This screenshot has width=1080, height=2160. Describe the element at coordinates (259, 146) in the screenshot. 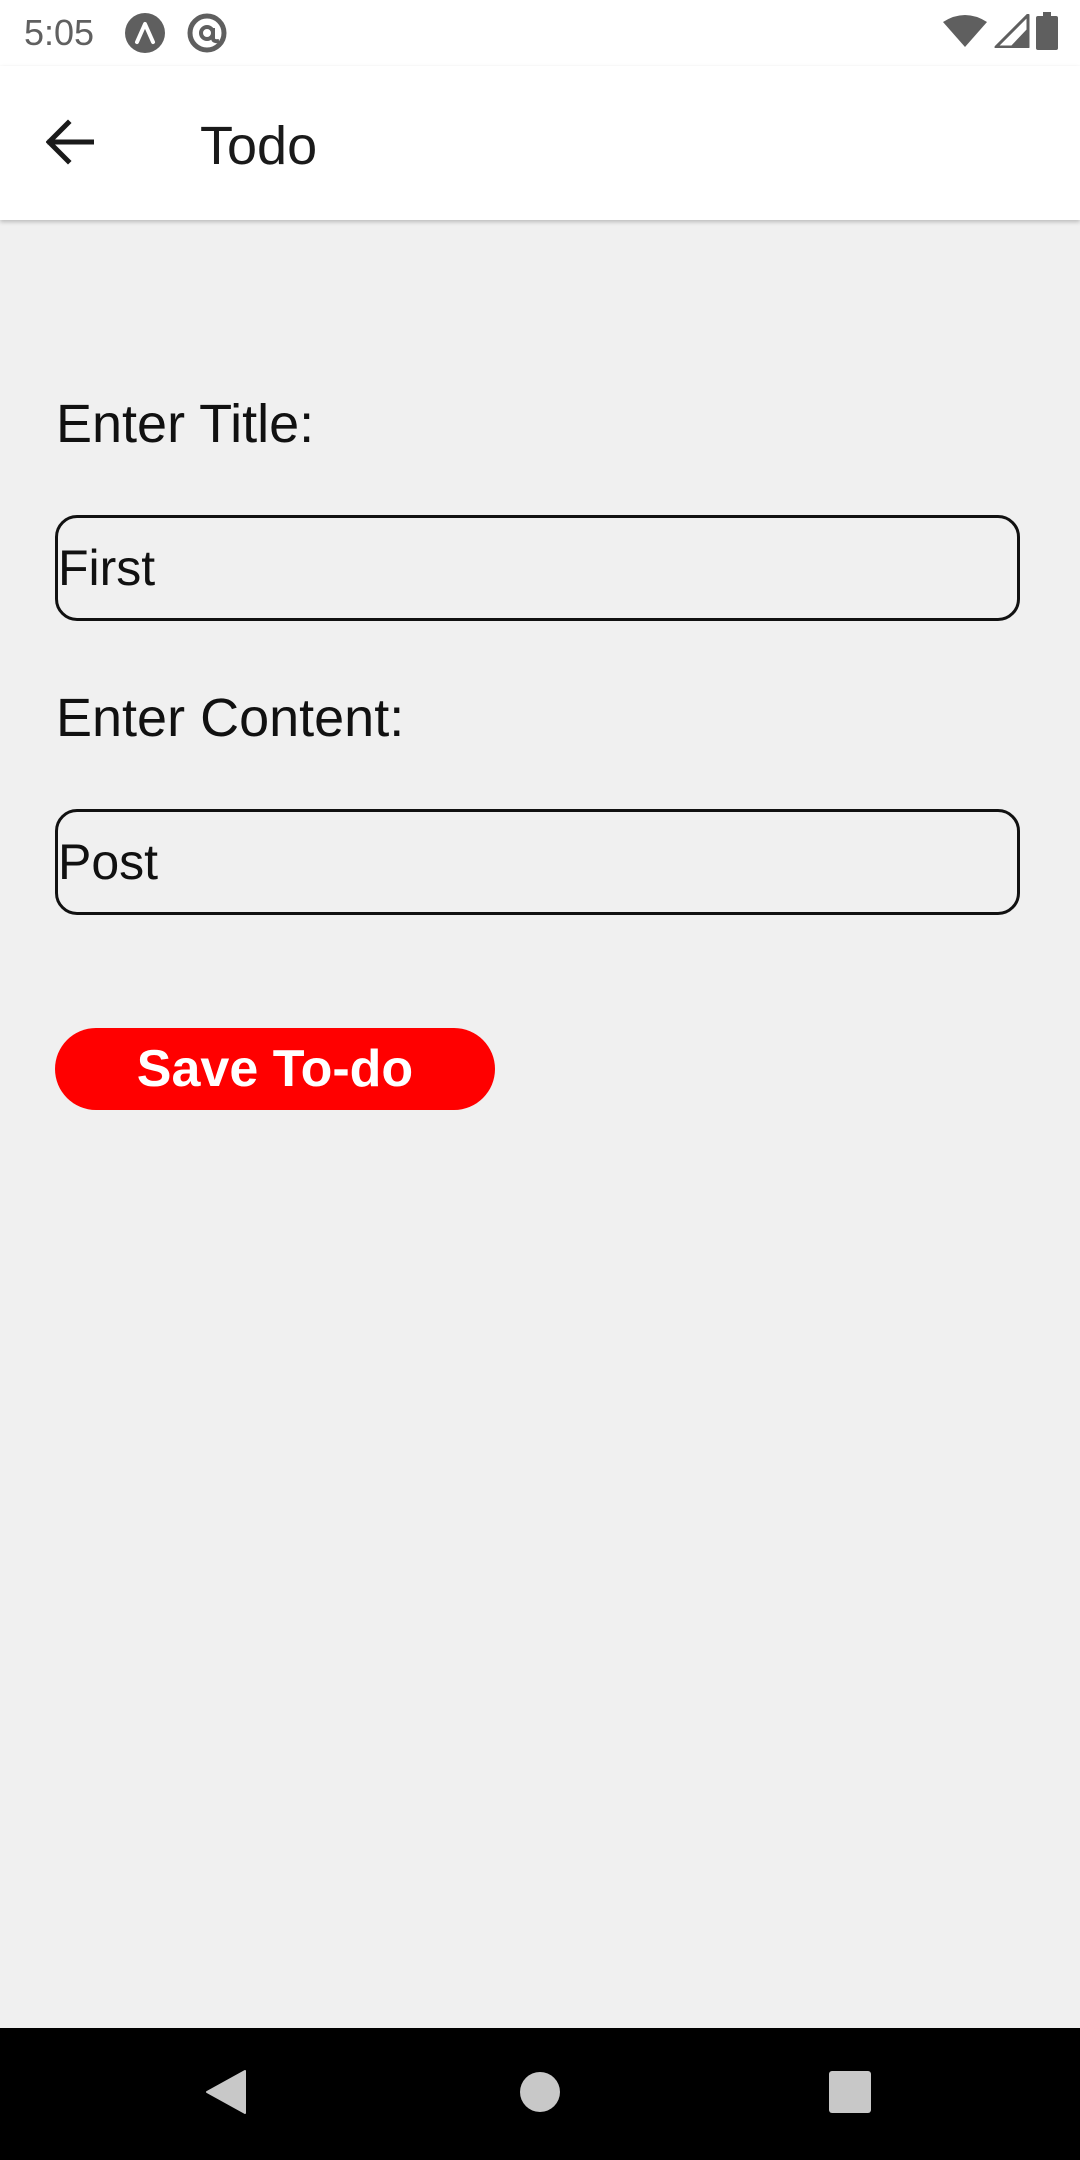

I see `page-title: Todo` at that location.